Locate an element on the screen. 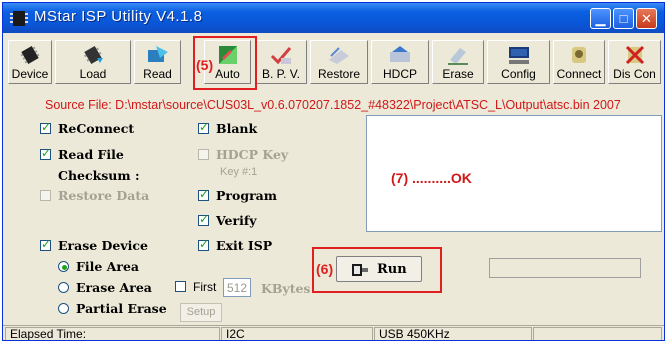 Image resolution: width=667 pixels, height=343 pixels. read-file-label: Read File is located at coordinates (91, 154).